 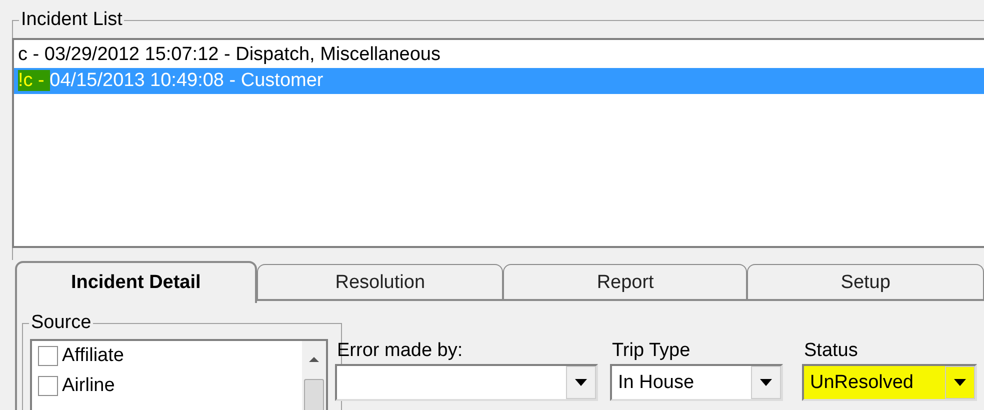 I want to click on dropdown: UnResolved, so click(x=889, y=382).